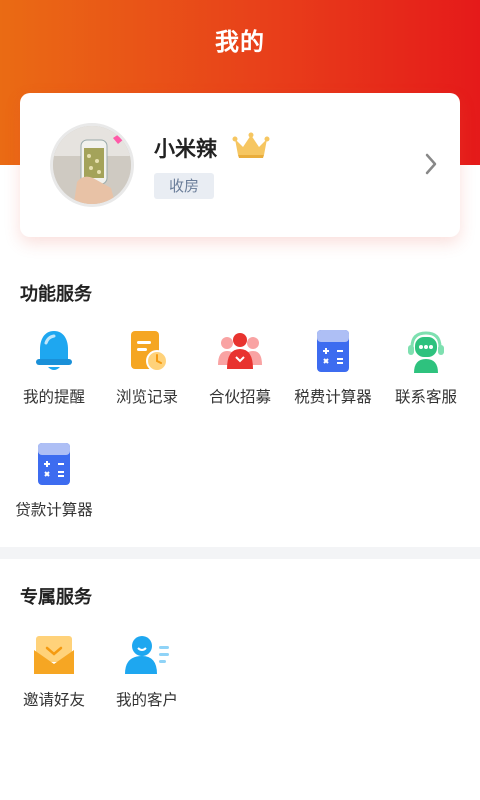 The width and height of the screenshot is (480, 800). I want to click on section-title-functions: 功能服务, so click(56, 294).